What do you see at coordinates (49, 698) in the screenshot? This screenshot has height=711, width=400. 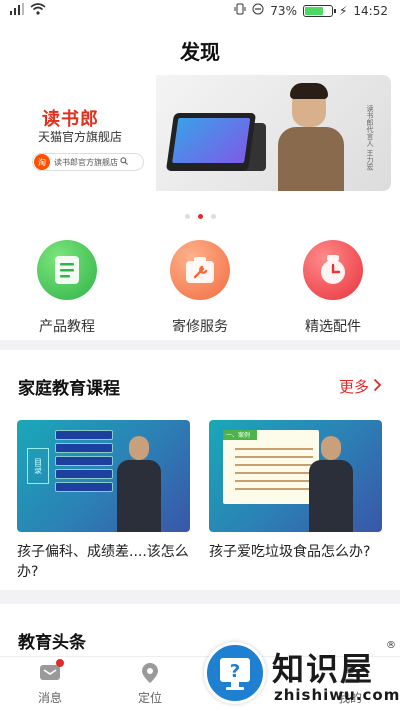 I see `tab-label: 消息` at bounding box center [49, 698].